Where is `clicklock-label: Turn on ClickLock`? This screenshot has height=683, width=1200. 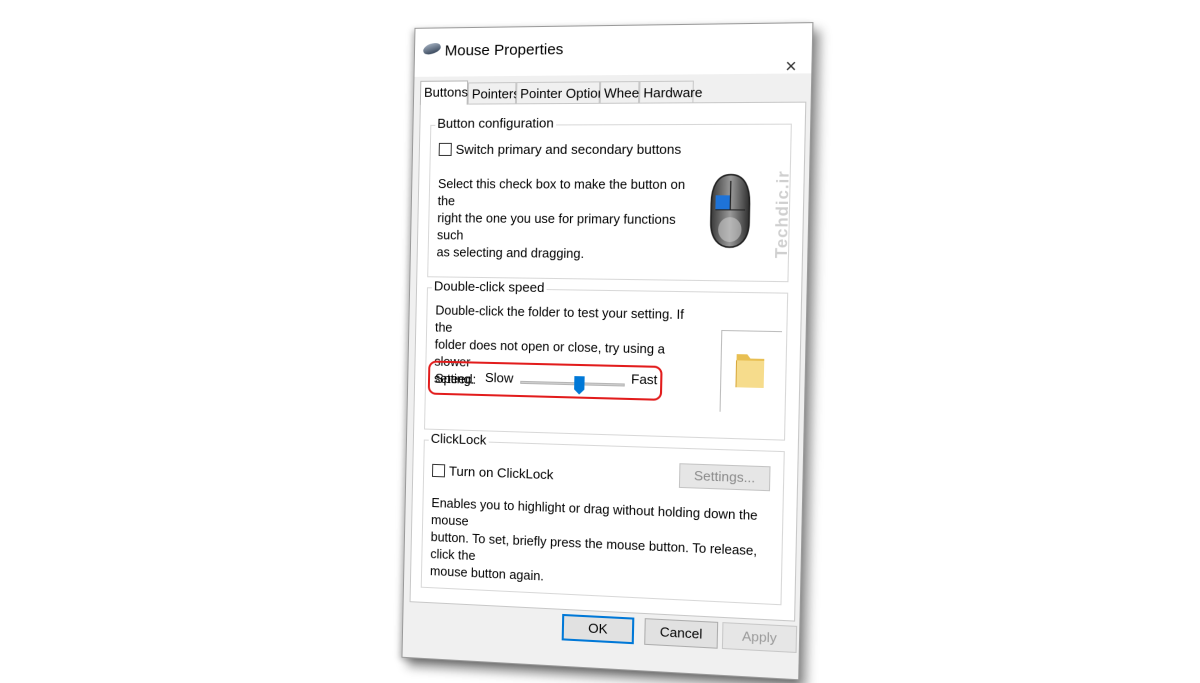 clicklock-label: Turn on ClickLock is located at coordinates (501, 473).